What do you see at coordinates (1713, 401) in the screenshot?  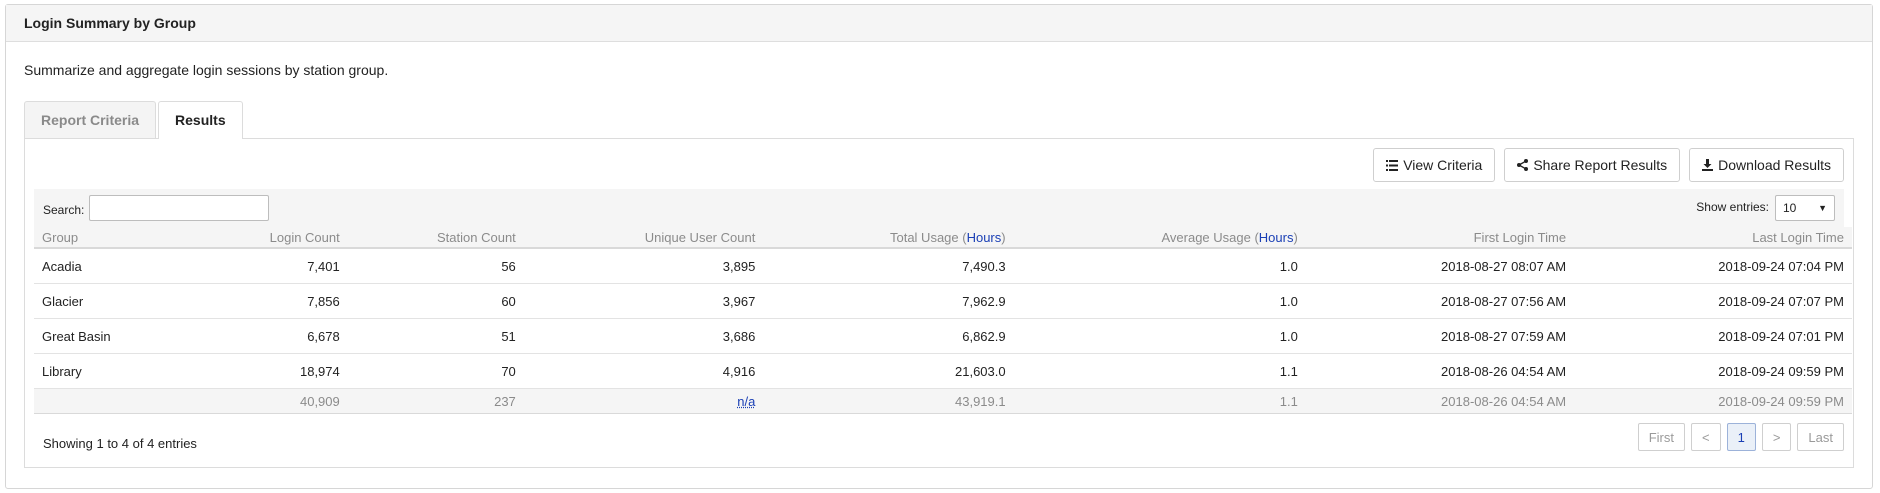 I see `total-last-login-time: 2018-09-24 09:59 PM` at bounding box center [1713, 401].